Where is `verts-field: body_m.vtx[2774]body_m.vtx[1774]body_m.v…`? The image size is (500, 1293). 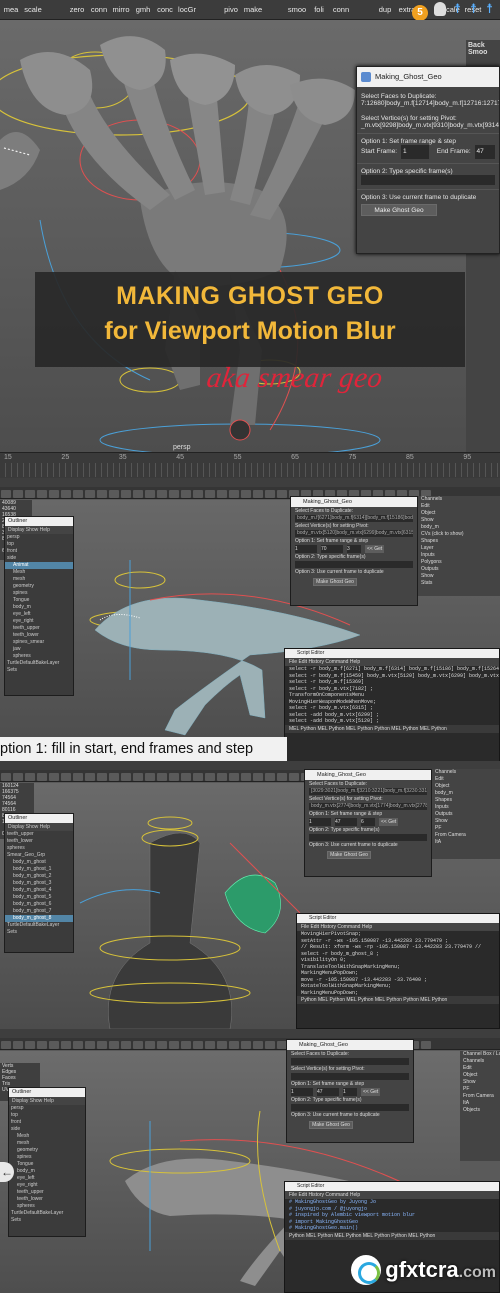
verts-field: body_m.vtx[2774]body_m.vtx[1774]body_m.v… is located at coordinates (368, 806).